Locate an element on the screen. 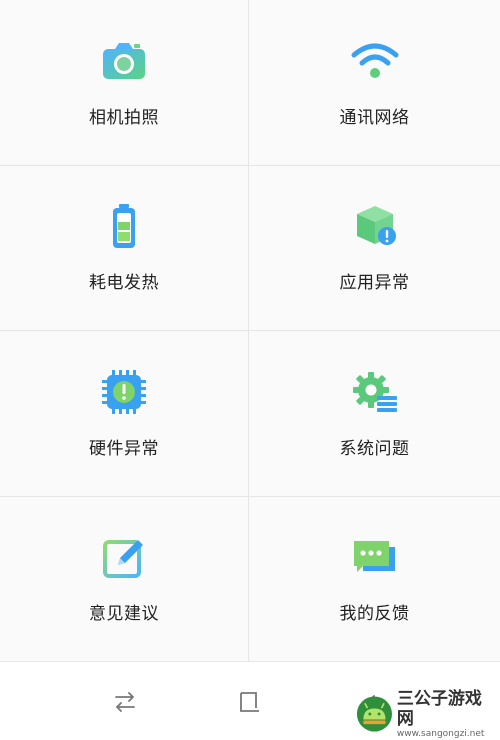 Image resolution: width=500 pixels, height=740 pixels. category-system-issue: 系统问题 is located at coordinates (374, 414).